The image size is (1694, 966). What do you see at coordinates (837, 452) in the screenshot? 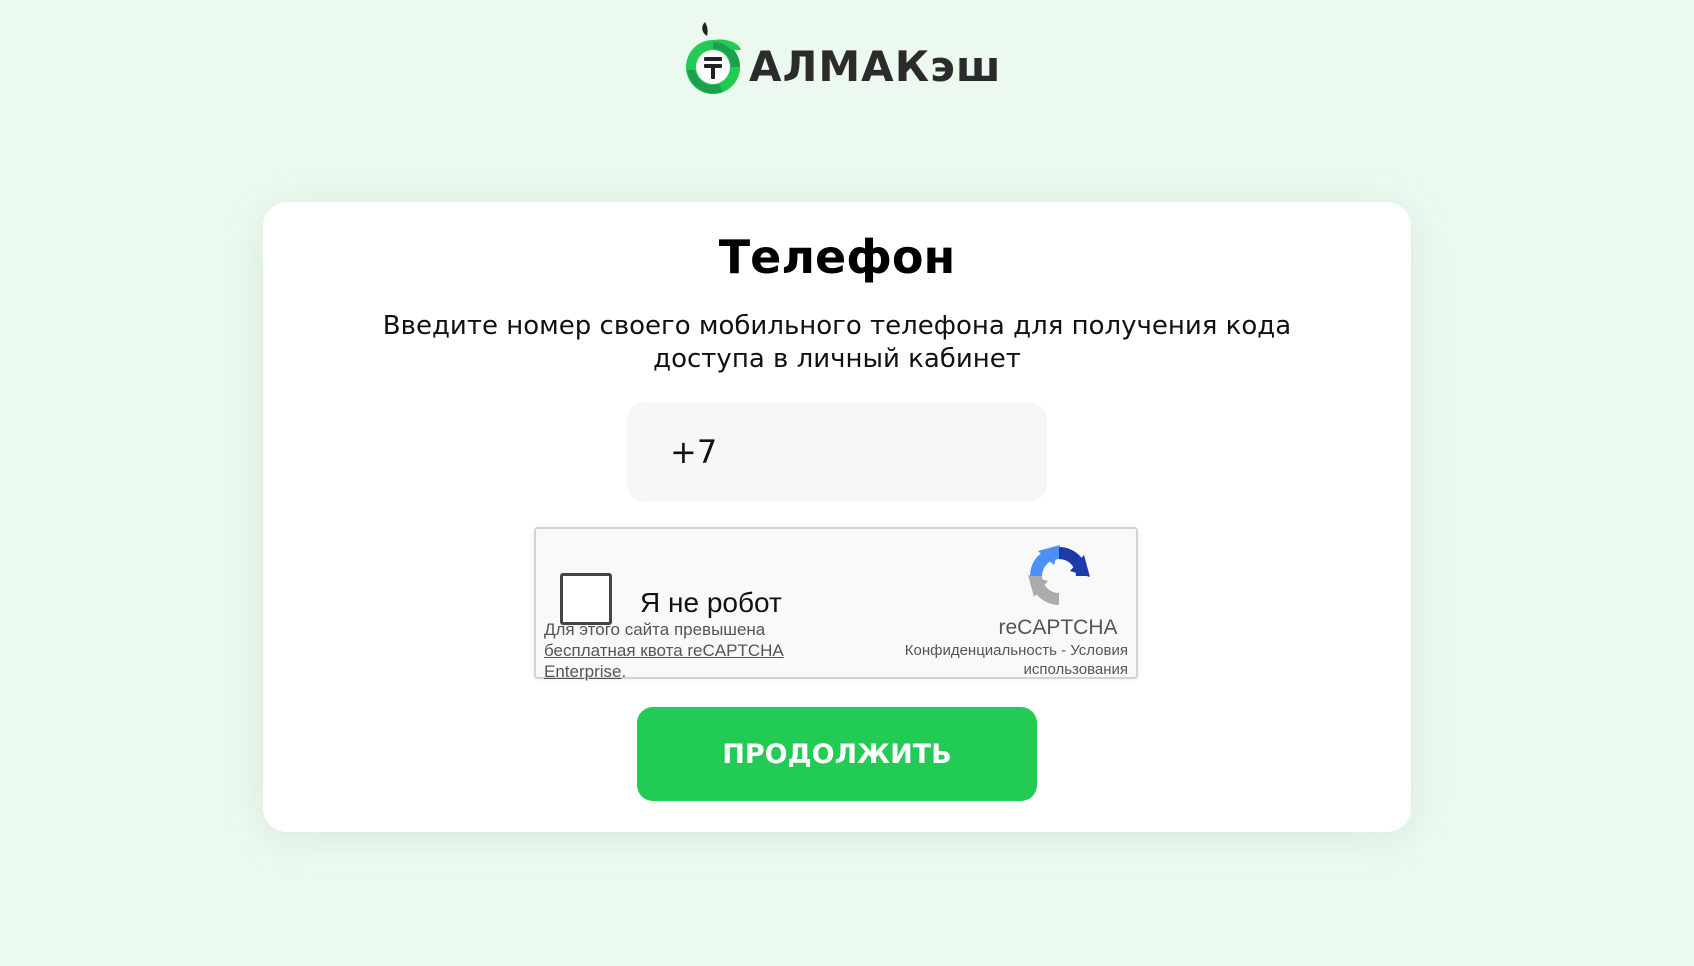
I see `phone-input` at bounding box center [837, 452].